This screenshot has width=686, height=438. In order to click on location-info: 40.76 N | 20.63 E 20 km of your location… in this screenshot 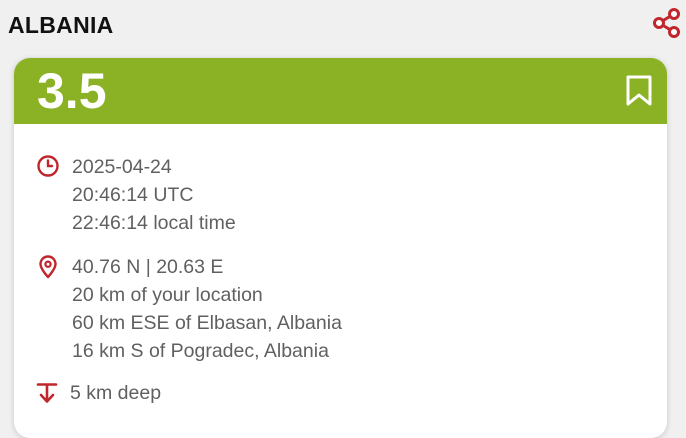, I will do `click(207, 309)`.